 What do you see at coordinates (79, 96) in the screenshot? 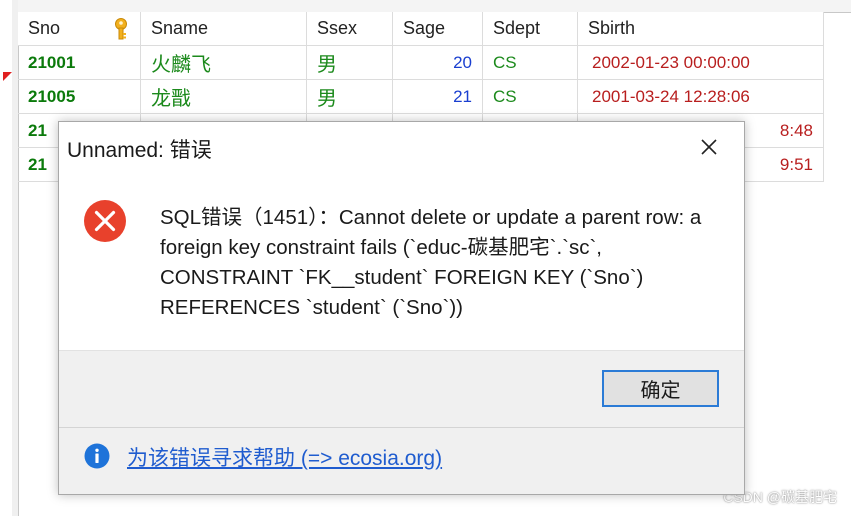
I see `cell-sno: 21005` at bounding box center [79, 96].